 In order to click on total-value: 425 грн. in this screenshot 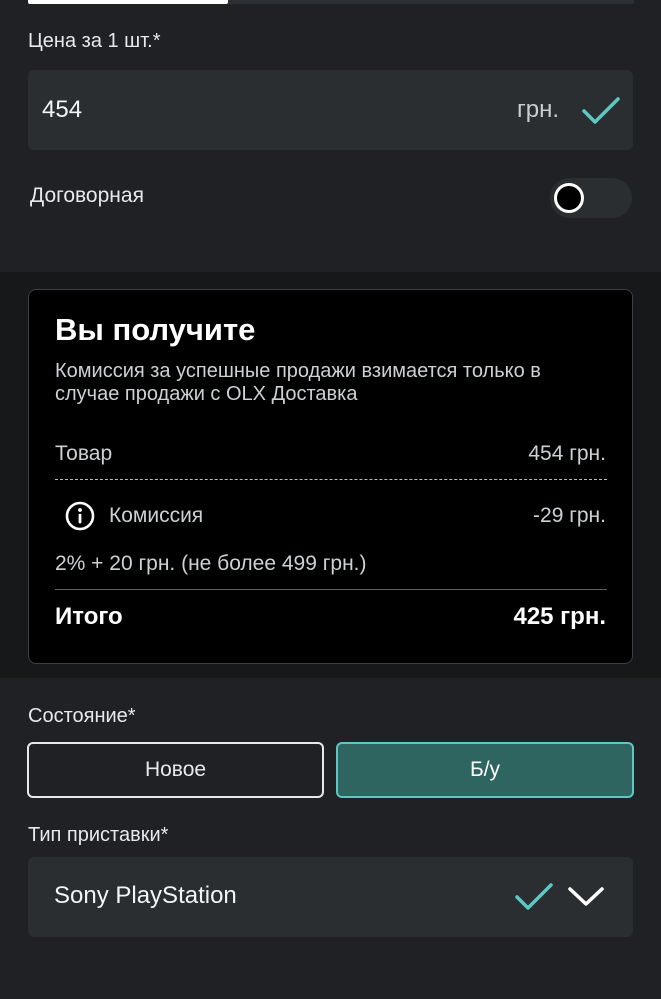, I will do `click(559, 616)`.